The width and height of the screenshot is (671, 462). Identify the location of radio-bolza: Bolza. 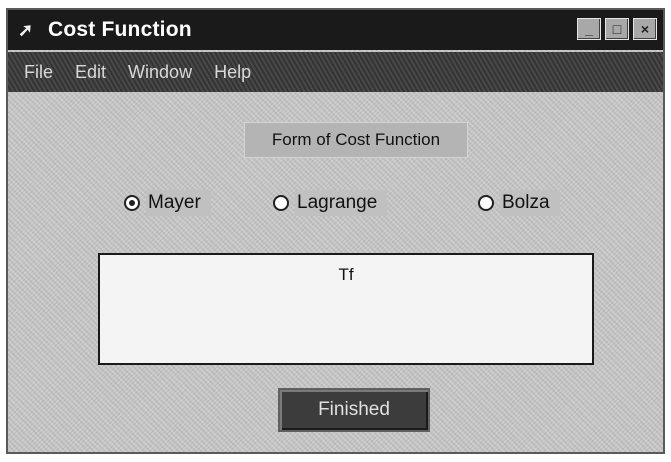
(519, 203).